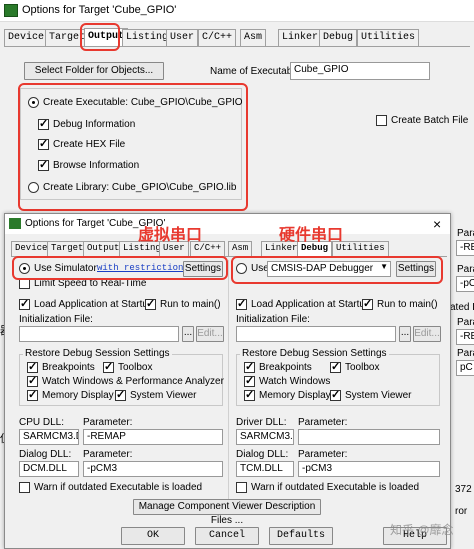 The width and height of the screenshot is (474, 549). What do you see at coordinates (327, 487) in the screenshot?
I see `right-warn-option: Warn if outdated Executable is loaded` at bounding box center [327, 487].